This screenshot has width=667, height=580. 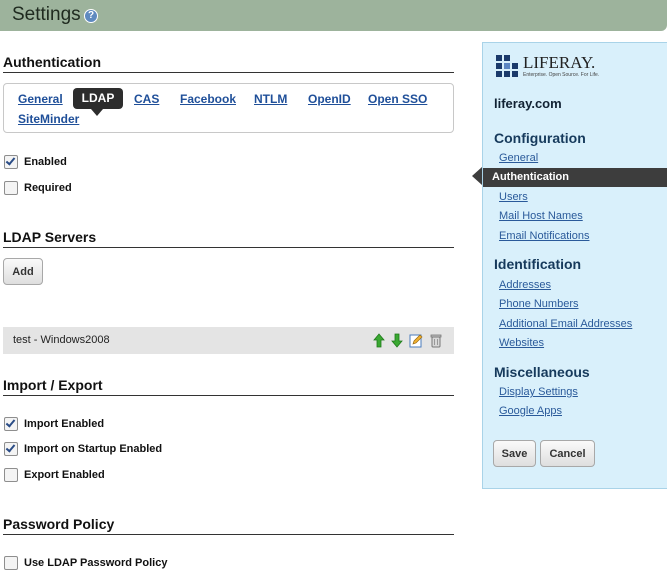 What do you see at coordinates (538, 392) in the screenshot?
I see `nav-link-display-settings: Display Settings` at bounding box center [538, 392].